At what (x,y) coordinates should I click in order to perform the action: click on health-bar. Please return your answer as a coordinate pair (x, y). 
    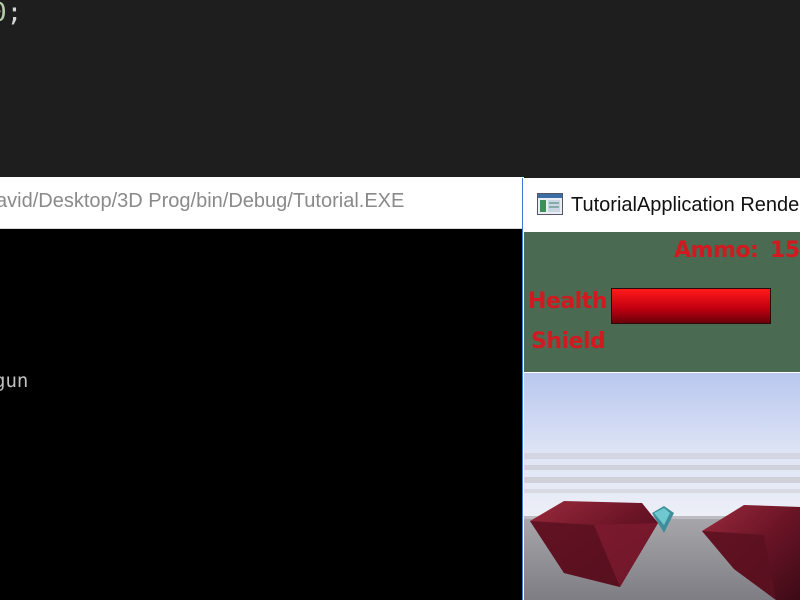
    Looking at the image, I should click on (691, 306).